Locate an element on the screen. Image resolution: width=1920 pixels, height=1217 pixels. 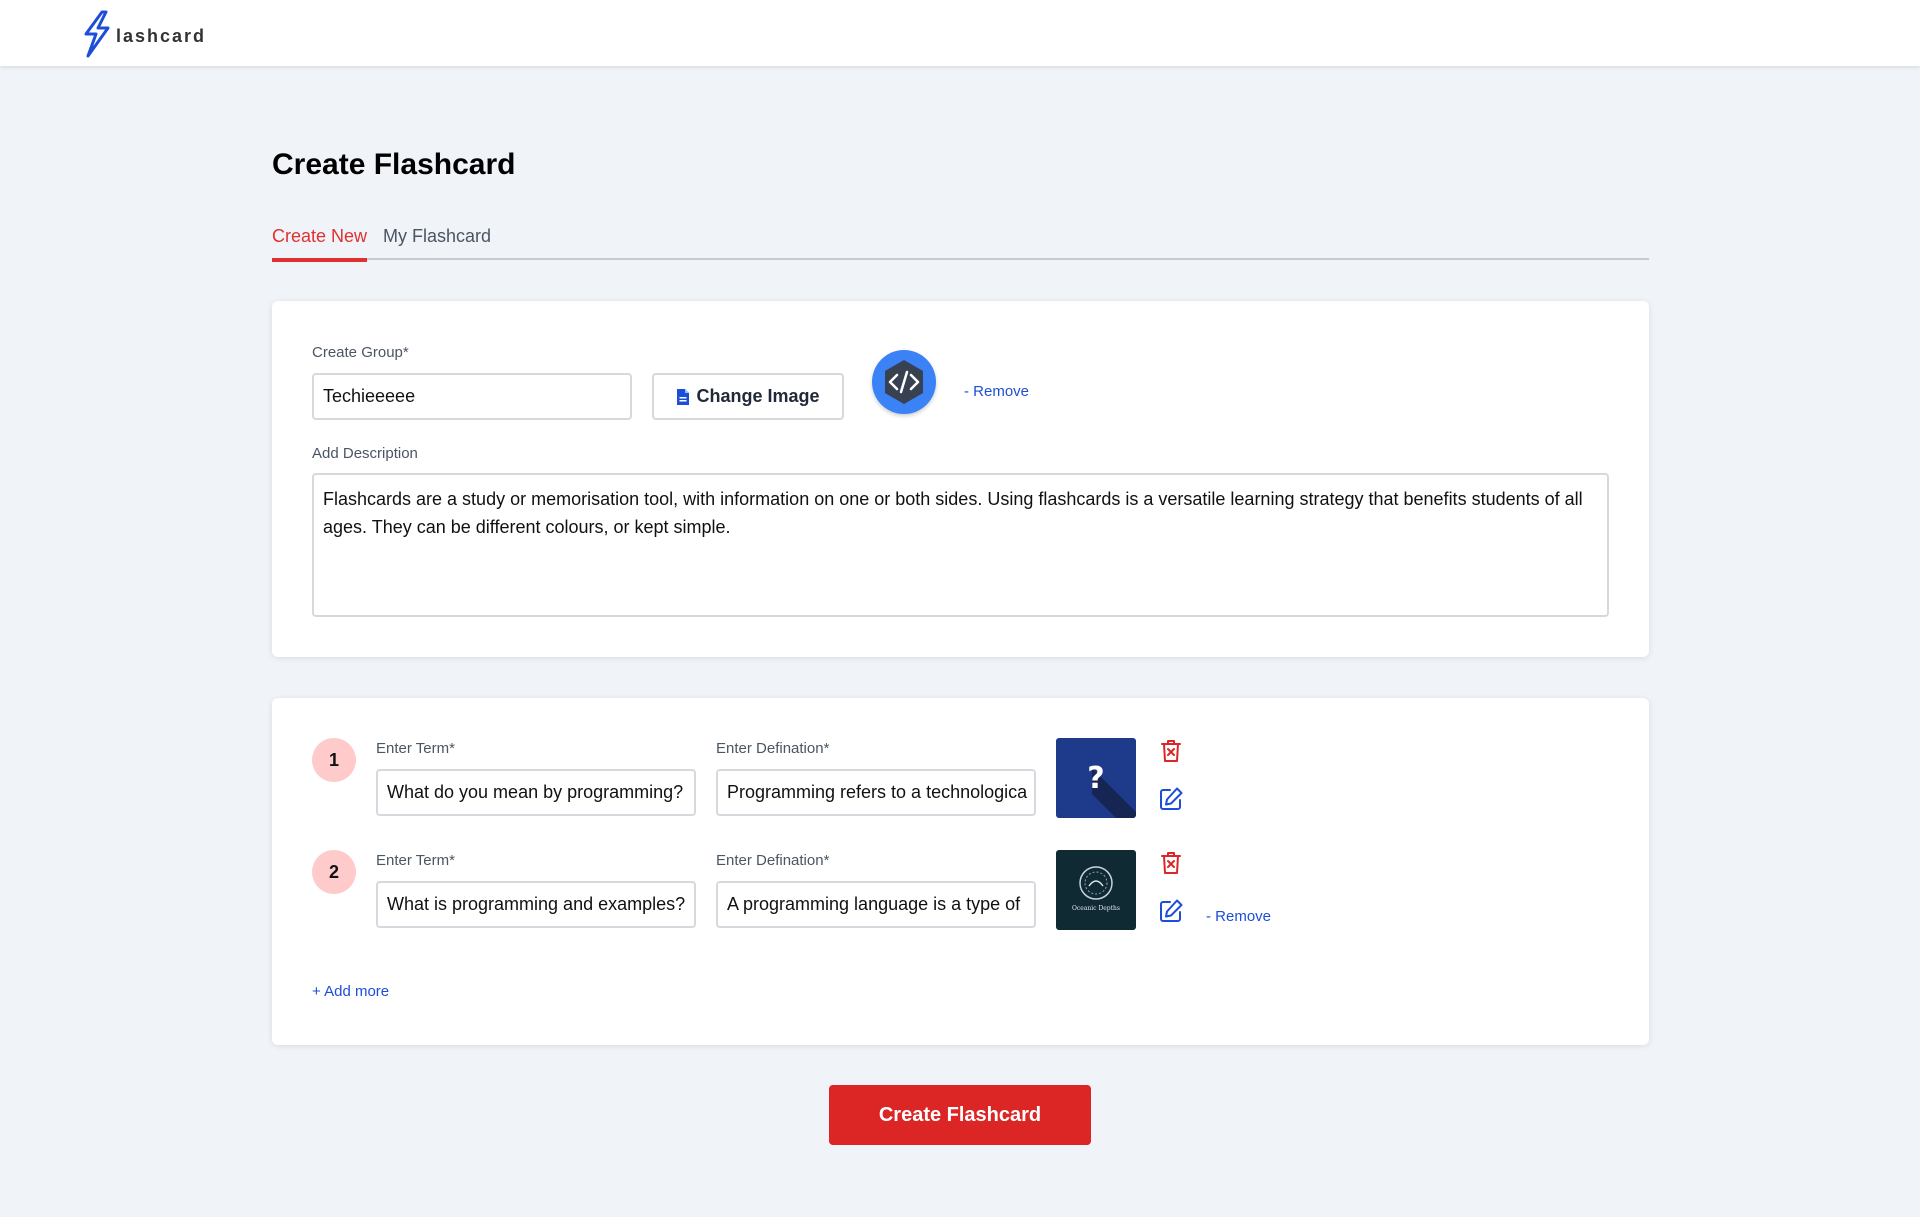
remove-group-image-link: - Remove is located at coordinates (996, 391).